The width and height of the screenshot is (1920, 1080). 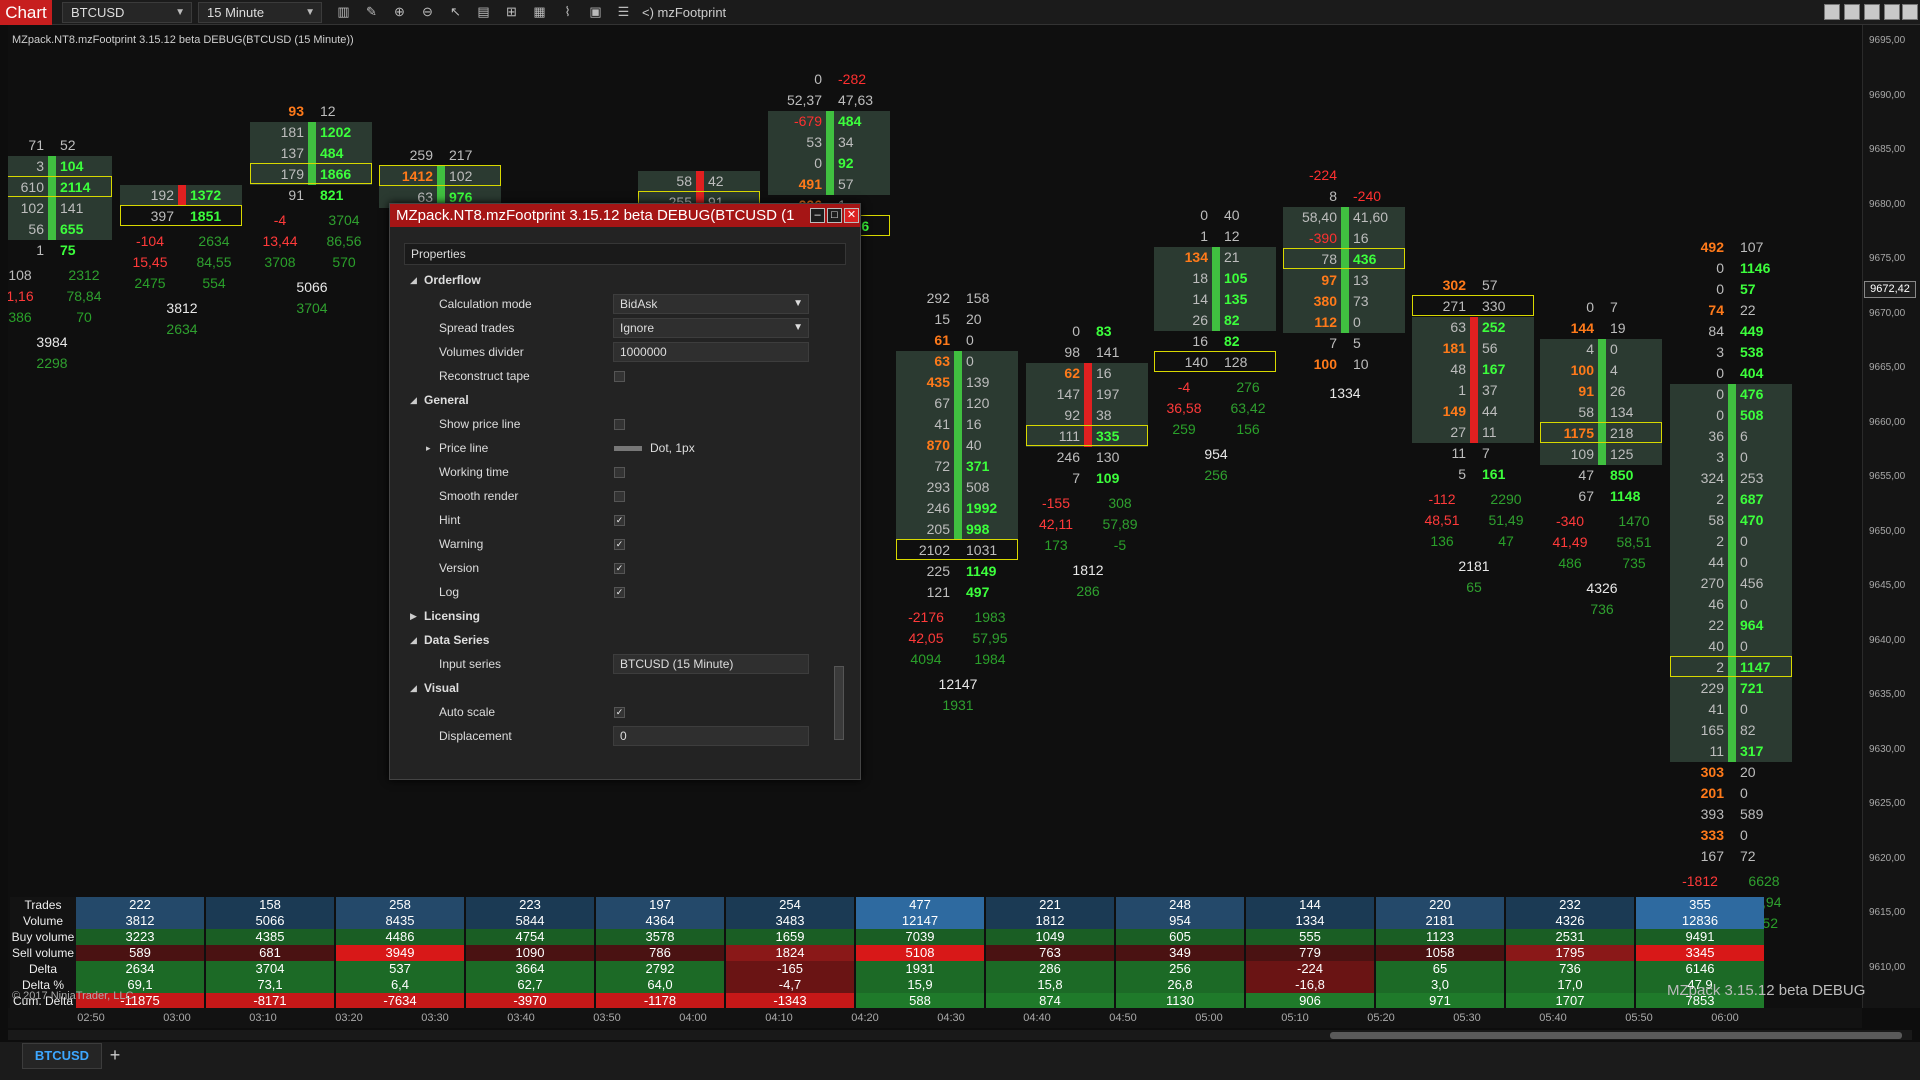 I want to click on stats-cell: 1824, so click(x=790, y=953).